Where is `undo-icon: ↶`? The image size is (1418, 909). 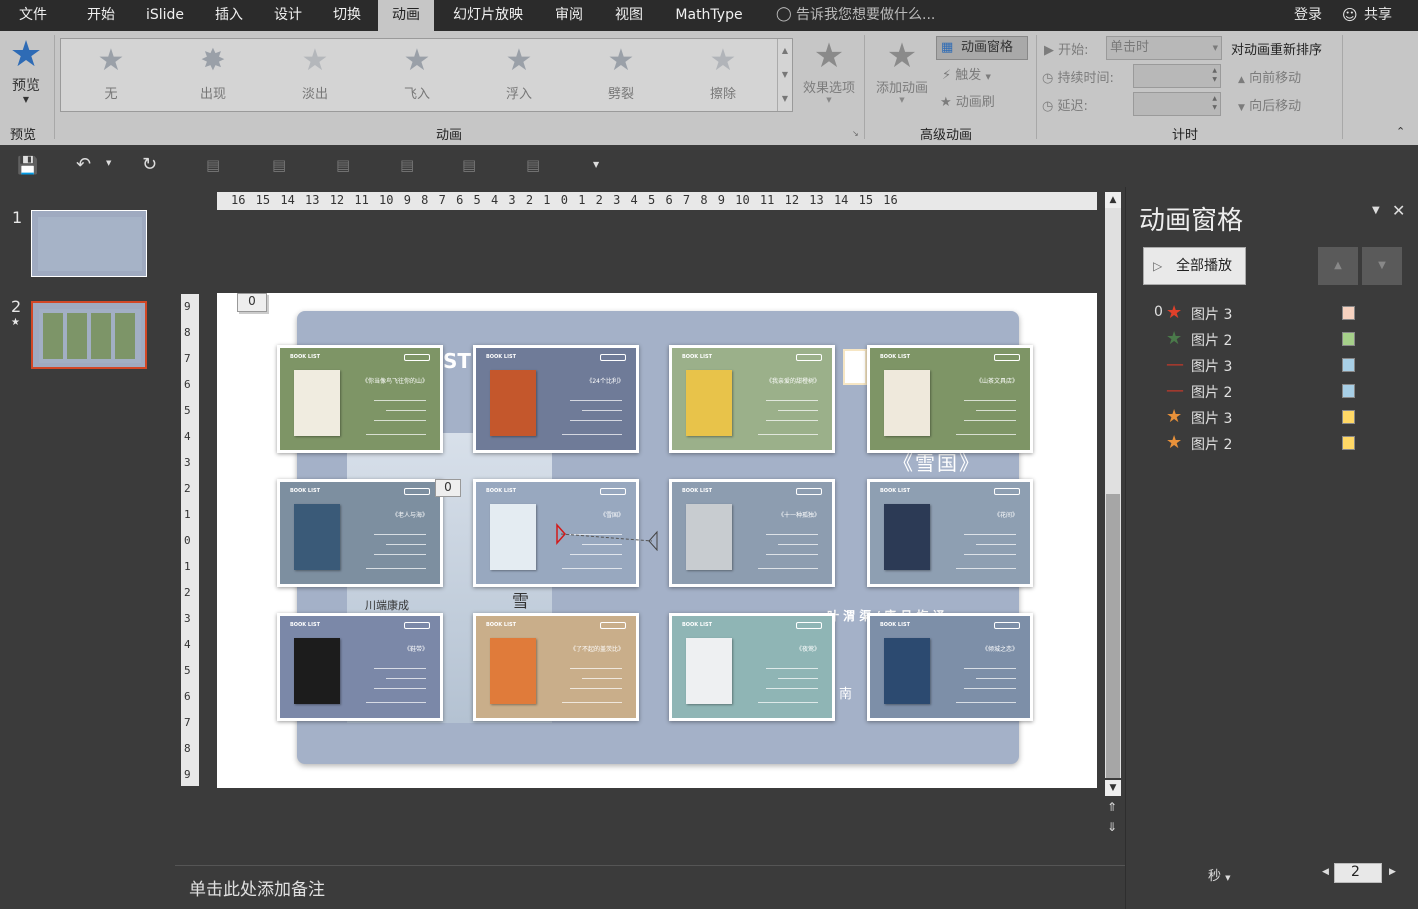
undo-icon: ↶ is located at coordinates (83, 164).